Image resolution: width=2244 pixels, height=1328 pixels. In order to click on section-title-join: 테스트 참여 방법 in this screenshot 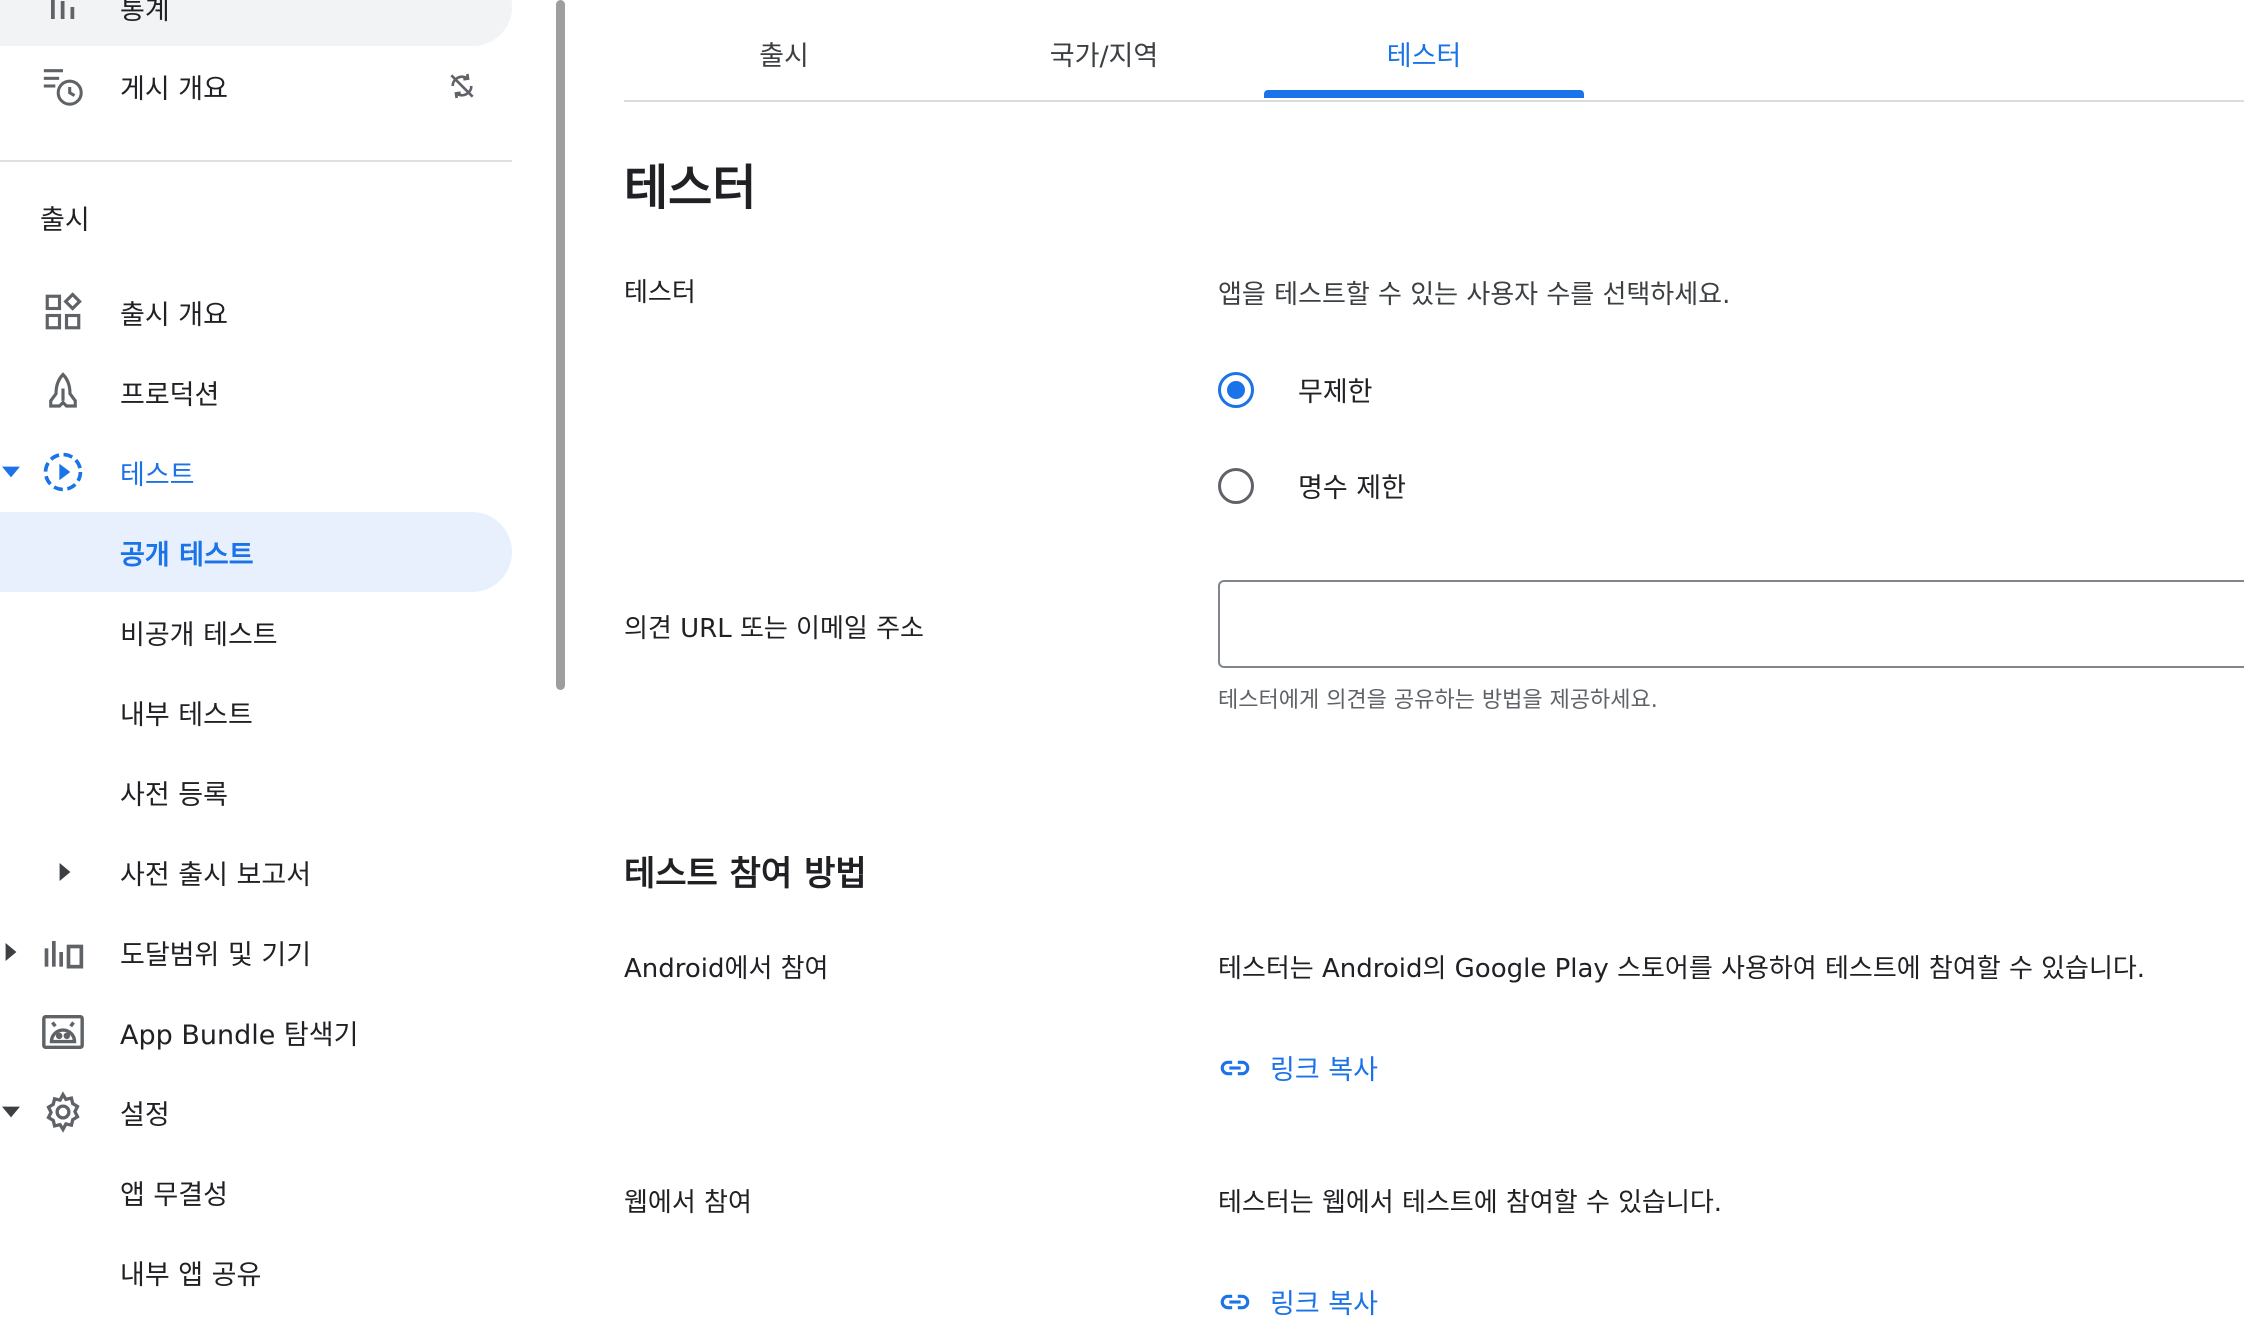, I will do `click(745, 874)`.